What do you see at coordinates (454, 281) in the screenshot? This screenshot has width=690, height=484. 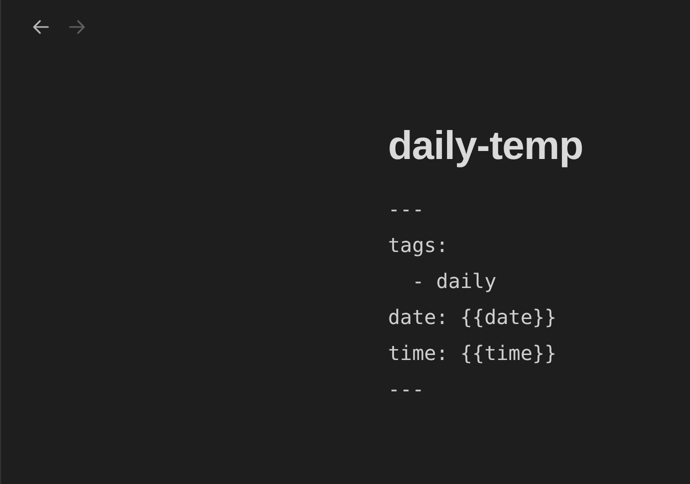 I see `code-line: - daily` at bounding box center [454, 281].